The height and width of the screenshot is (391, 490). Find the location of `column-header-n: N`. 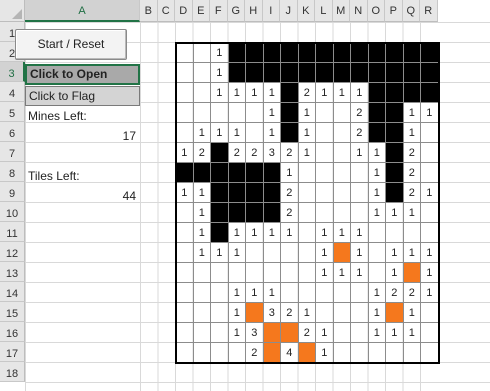

column-header-n: N is located at coordinates (359, 11).